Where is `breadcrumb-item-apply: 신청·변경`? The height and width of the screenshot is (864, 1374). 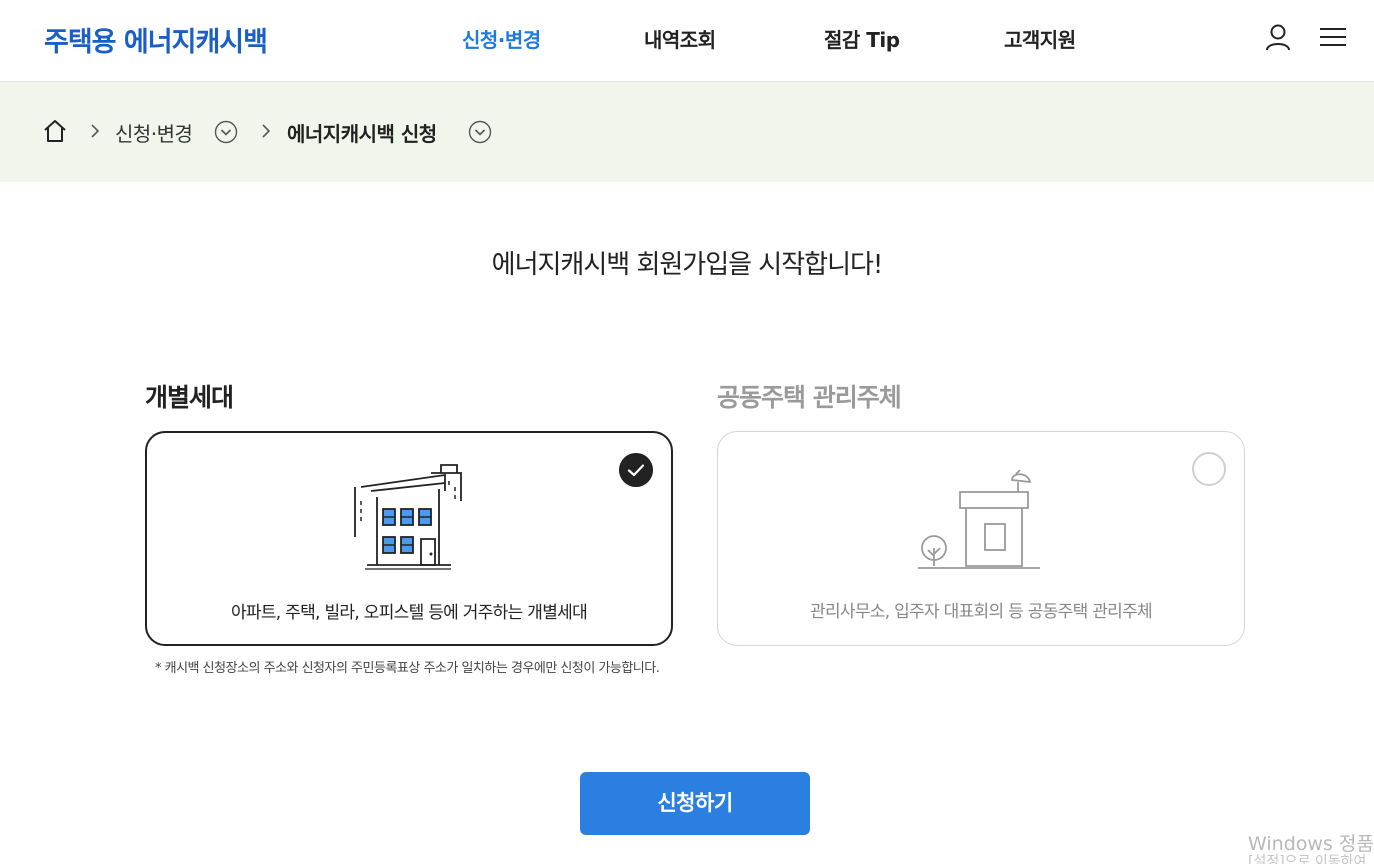 breadcrumb-item-apply: 신청·변경 is located at coordinates (154, 132).